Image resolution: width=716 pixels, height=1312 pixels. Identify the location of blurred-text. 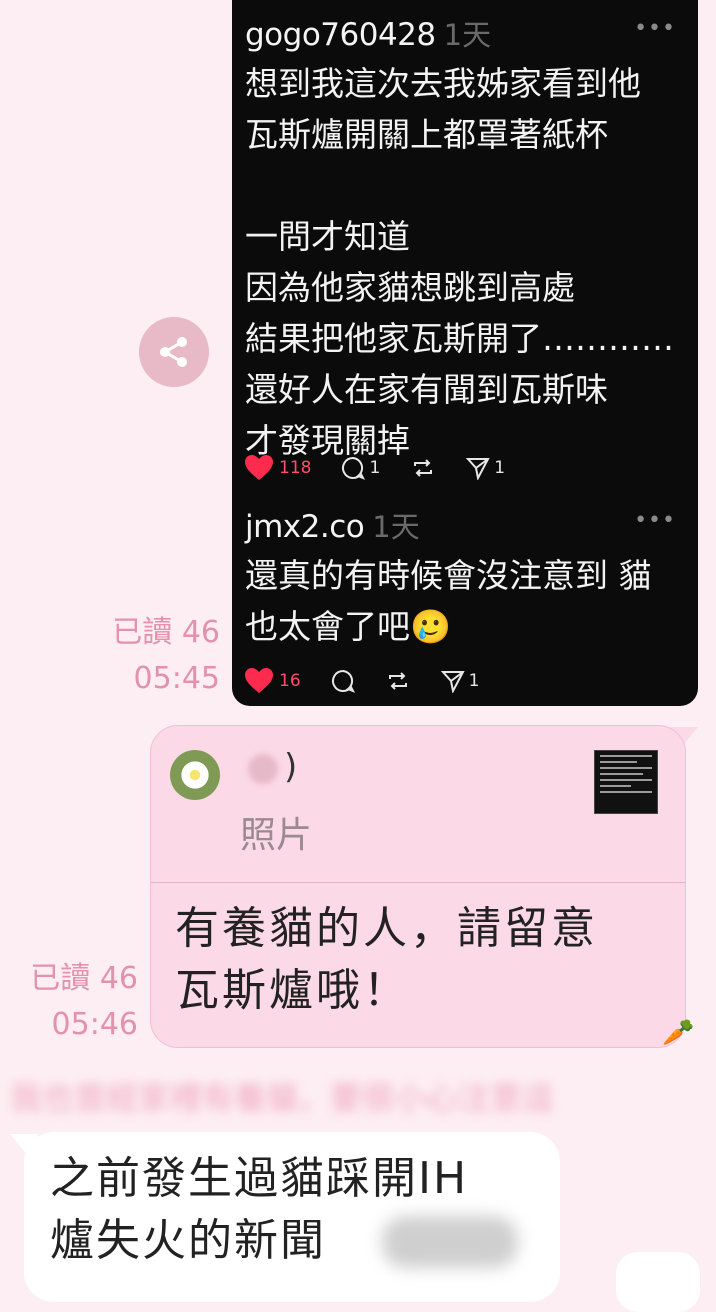
(450, 1242).